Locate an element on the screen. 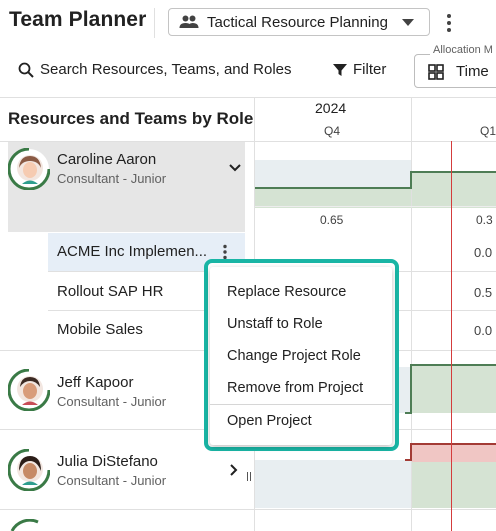 The width and height of the screenshot is (496, 531). filter-button: Filter is located at coordinates (359, 69).